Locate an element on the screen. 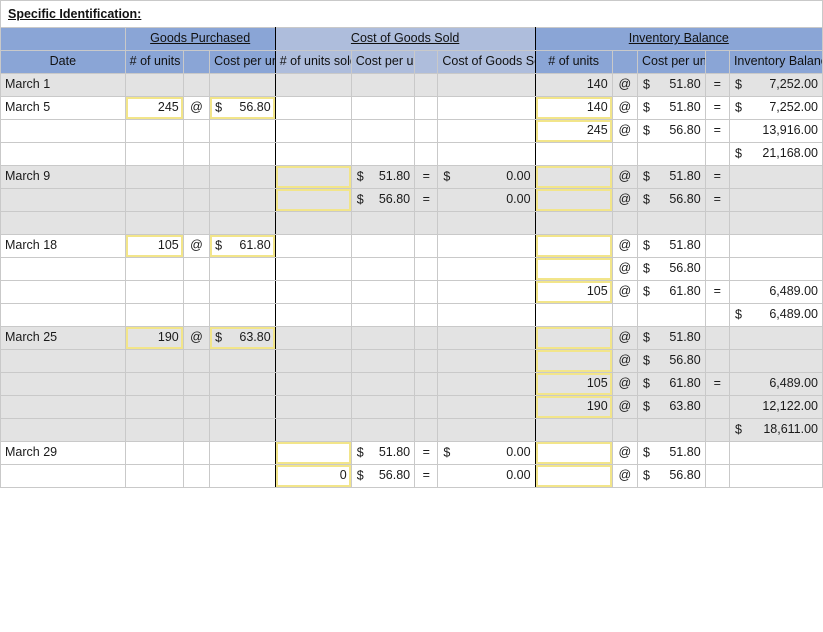  cell-gp-cost: $63.80 is located at coordinates (242, 338).